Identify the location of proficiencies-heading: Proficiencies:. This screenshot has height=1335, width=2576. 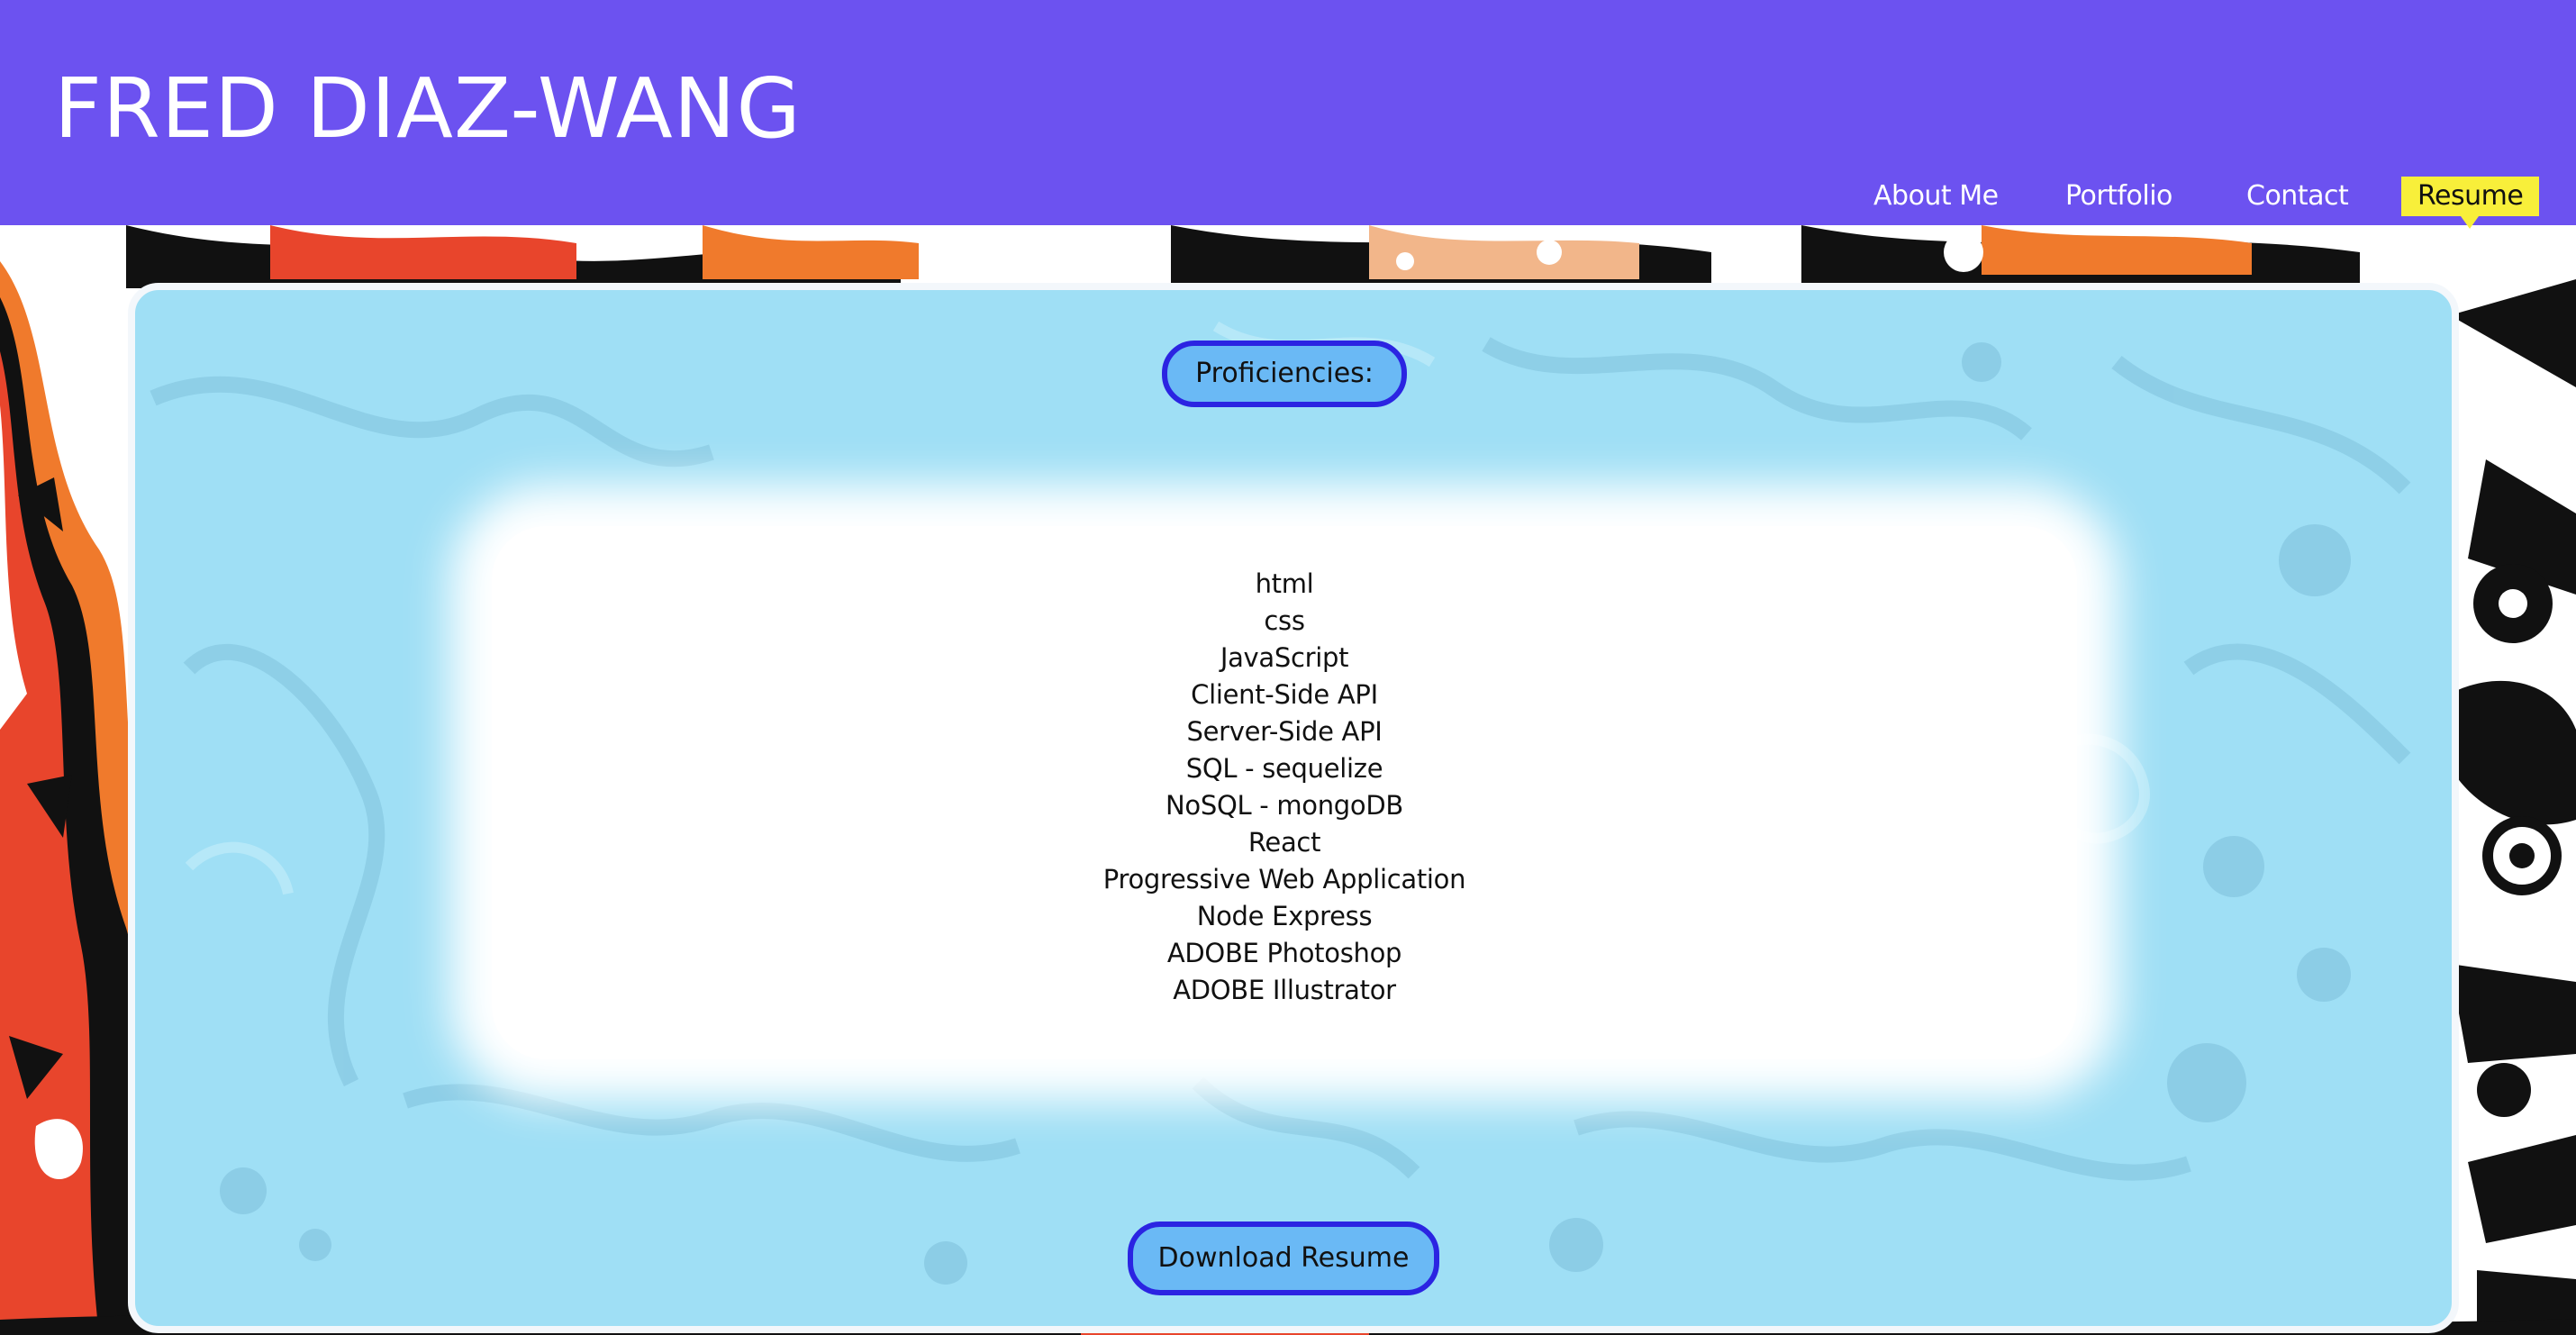
(1285, 374).